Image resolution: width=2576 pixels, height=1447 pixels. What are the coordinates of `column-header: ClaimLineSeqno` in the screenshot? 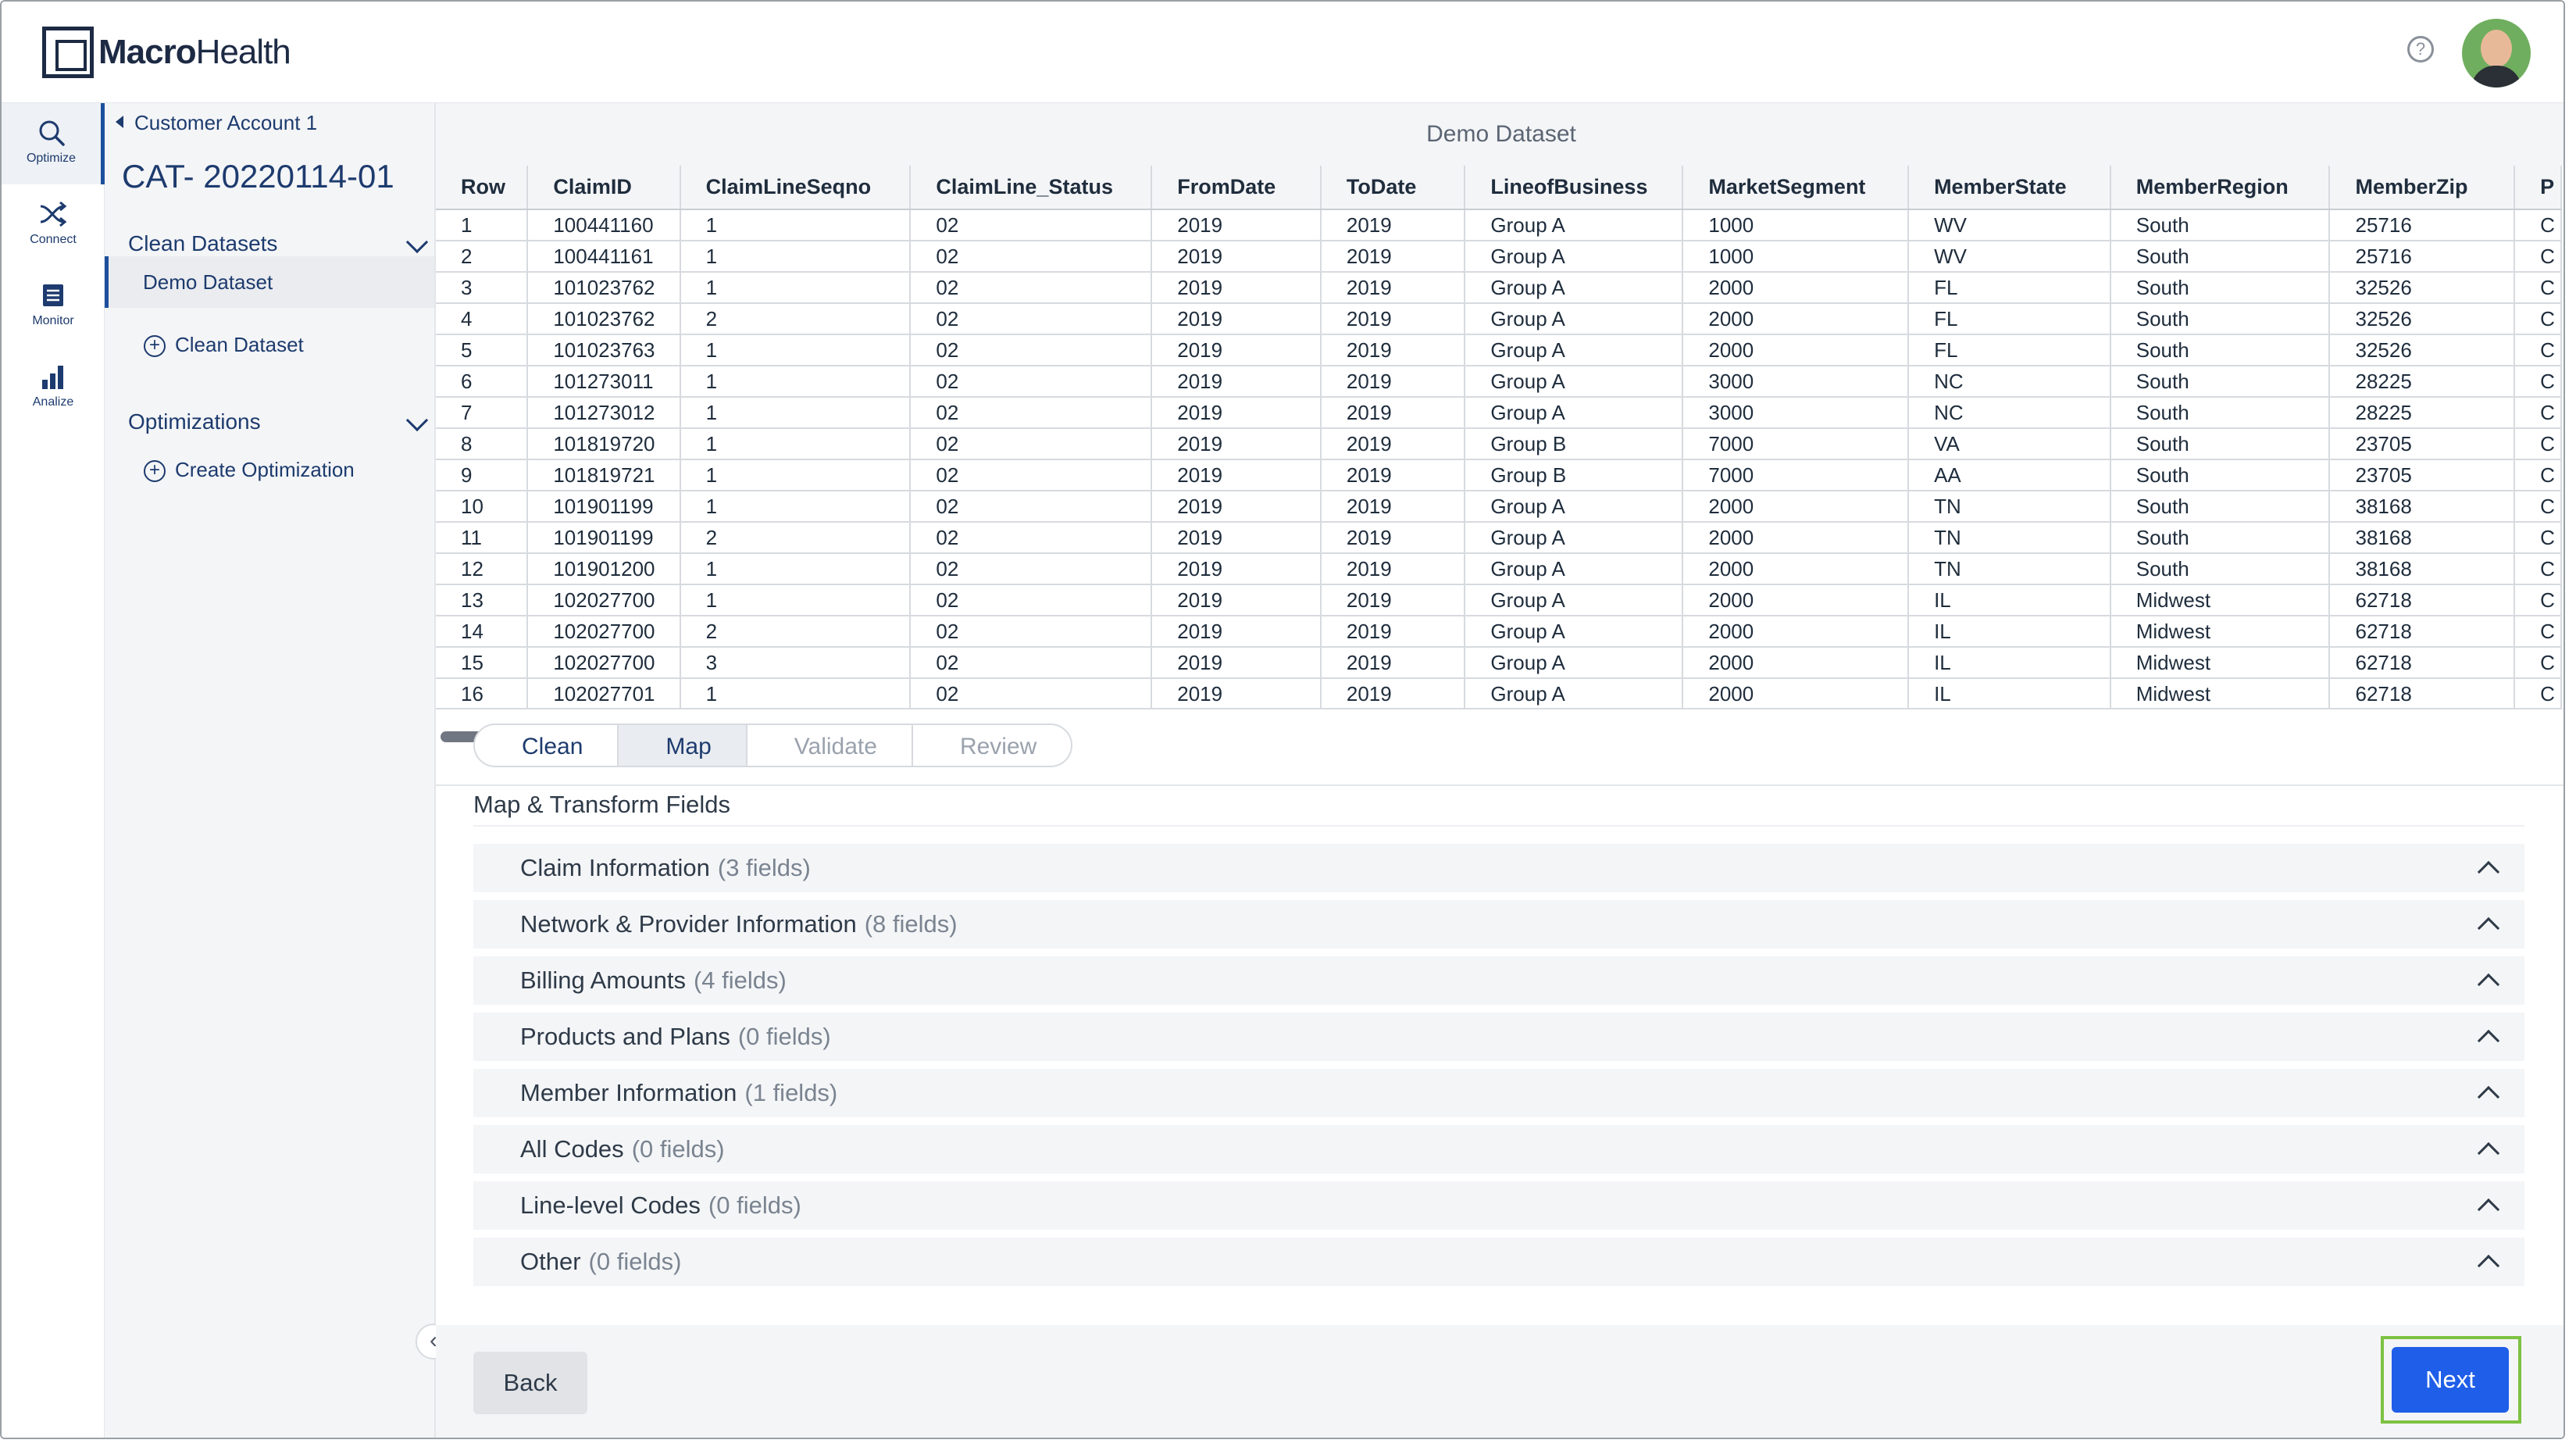 It's located at (796, 188).